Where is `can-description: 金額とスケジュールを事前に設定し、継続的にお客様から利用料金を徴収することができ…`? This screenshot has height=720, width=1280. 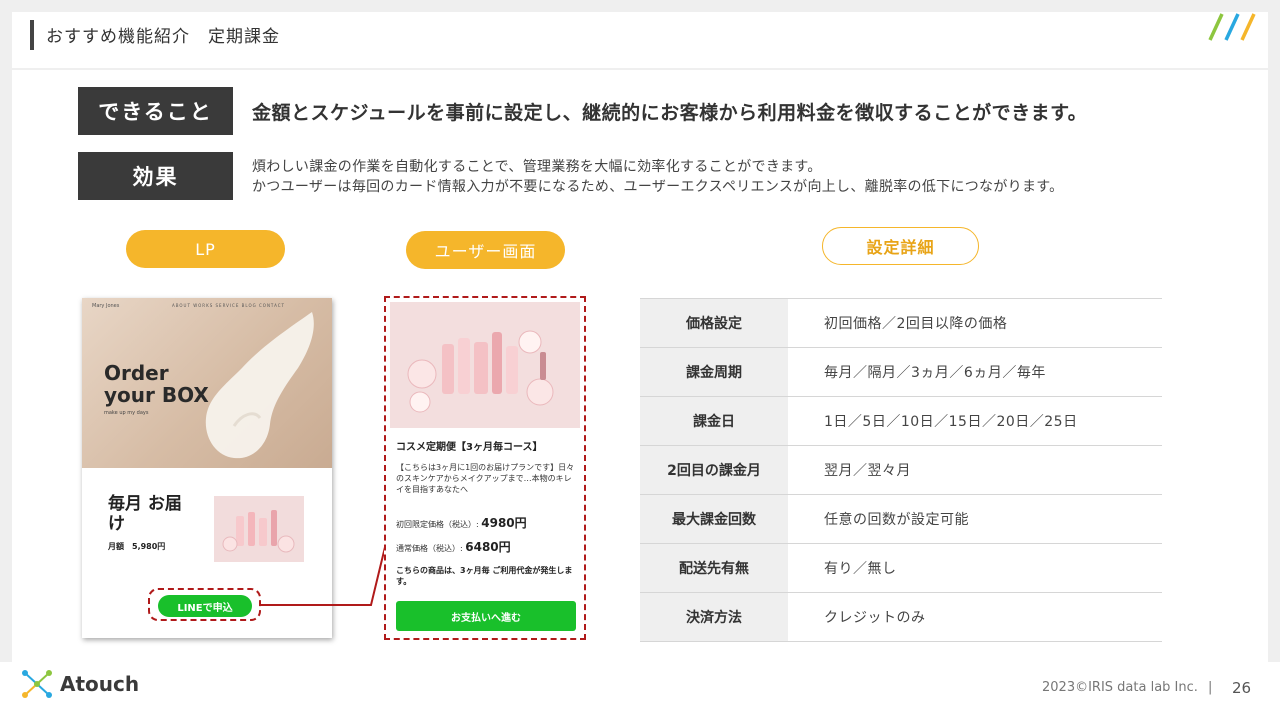
can-description: 金額とスケジュールを事前に設定し、継続的にお客様から利用料金を徴収することができ… is located at coordinates (670, 113).